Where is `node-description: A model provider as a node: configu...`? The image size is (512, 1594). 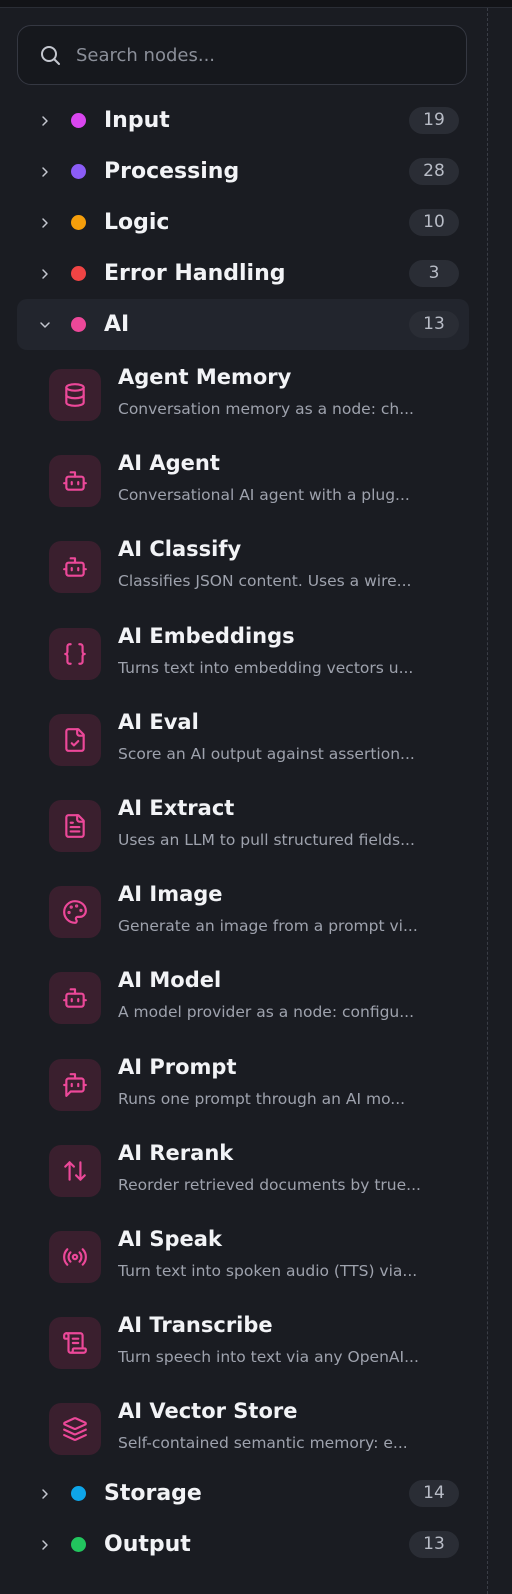
node-description: A model provider as a node: configu... is located at coordinates (266, 1012).